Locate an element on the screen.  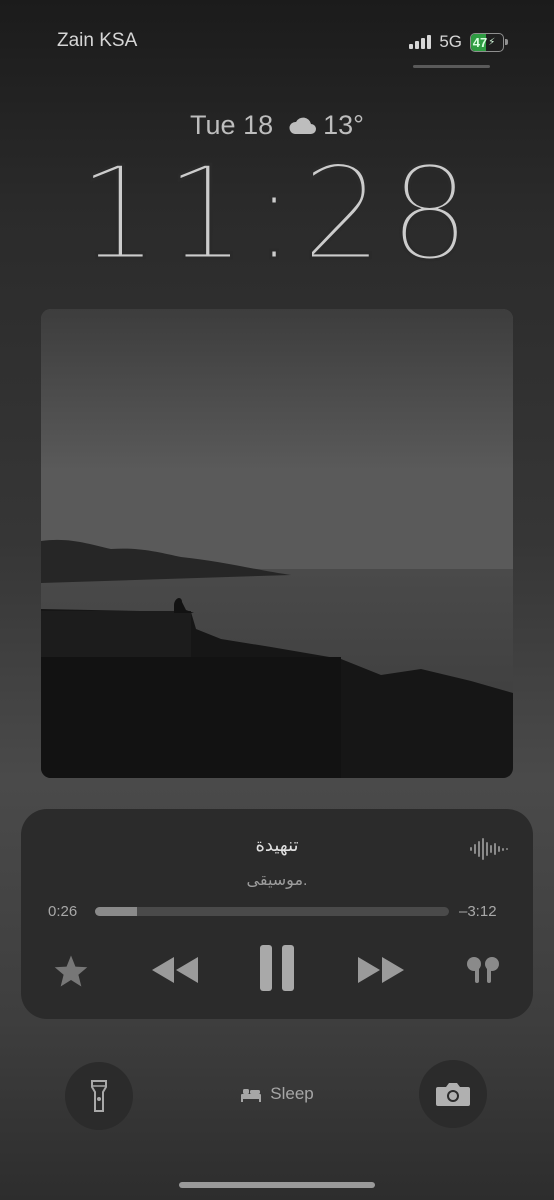
rewind-icon is located at coordinates (175, 970).